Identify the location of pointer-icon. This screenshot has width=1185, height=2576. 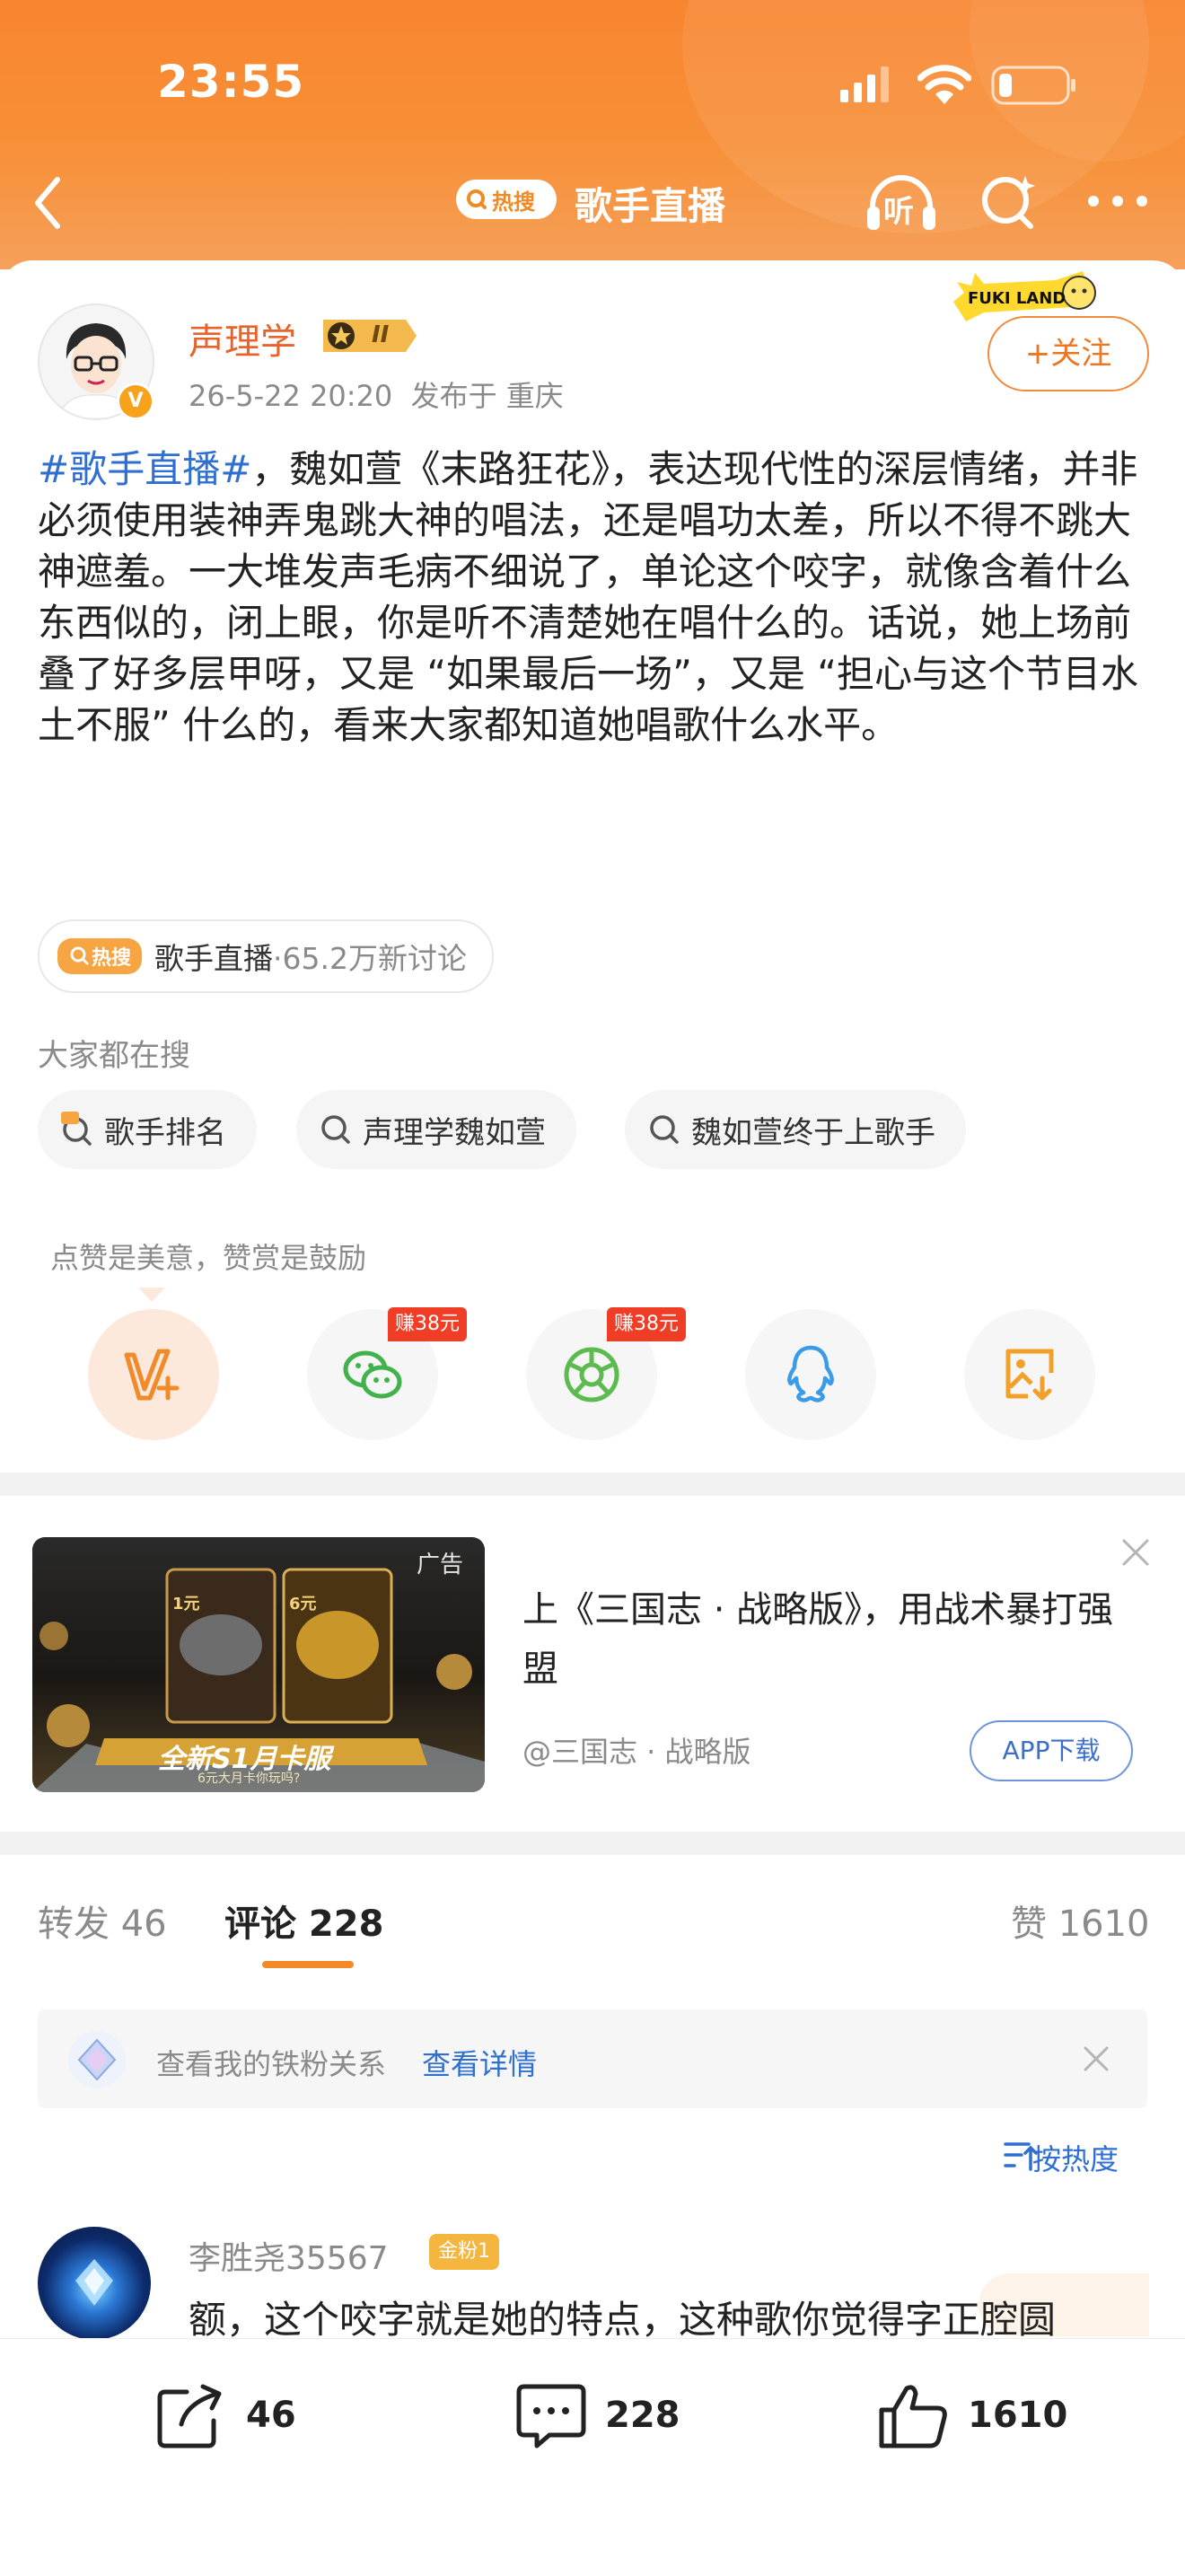
(151, 1295).